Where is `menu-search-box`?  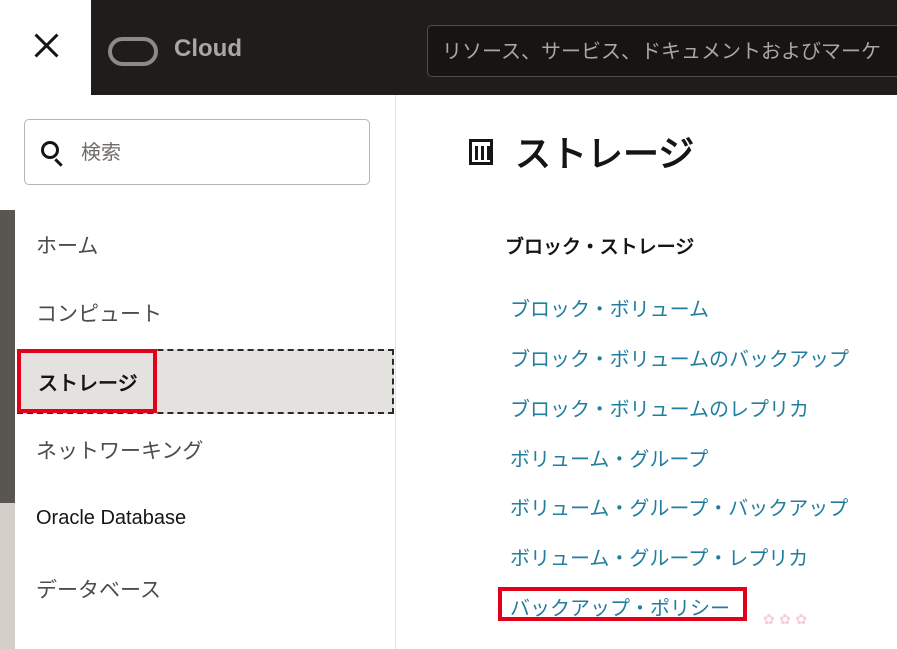
menu-search-box is located at coordinates (197, 152).